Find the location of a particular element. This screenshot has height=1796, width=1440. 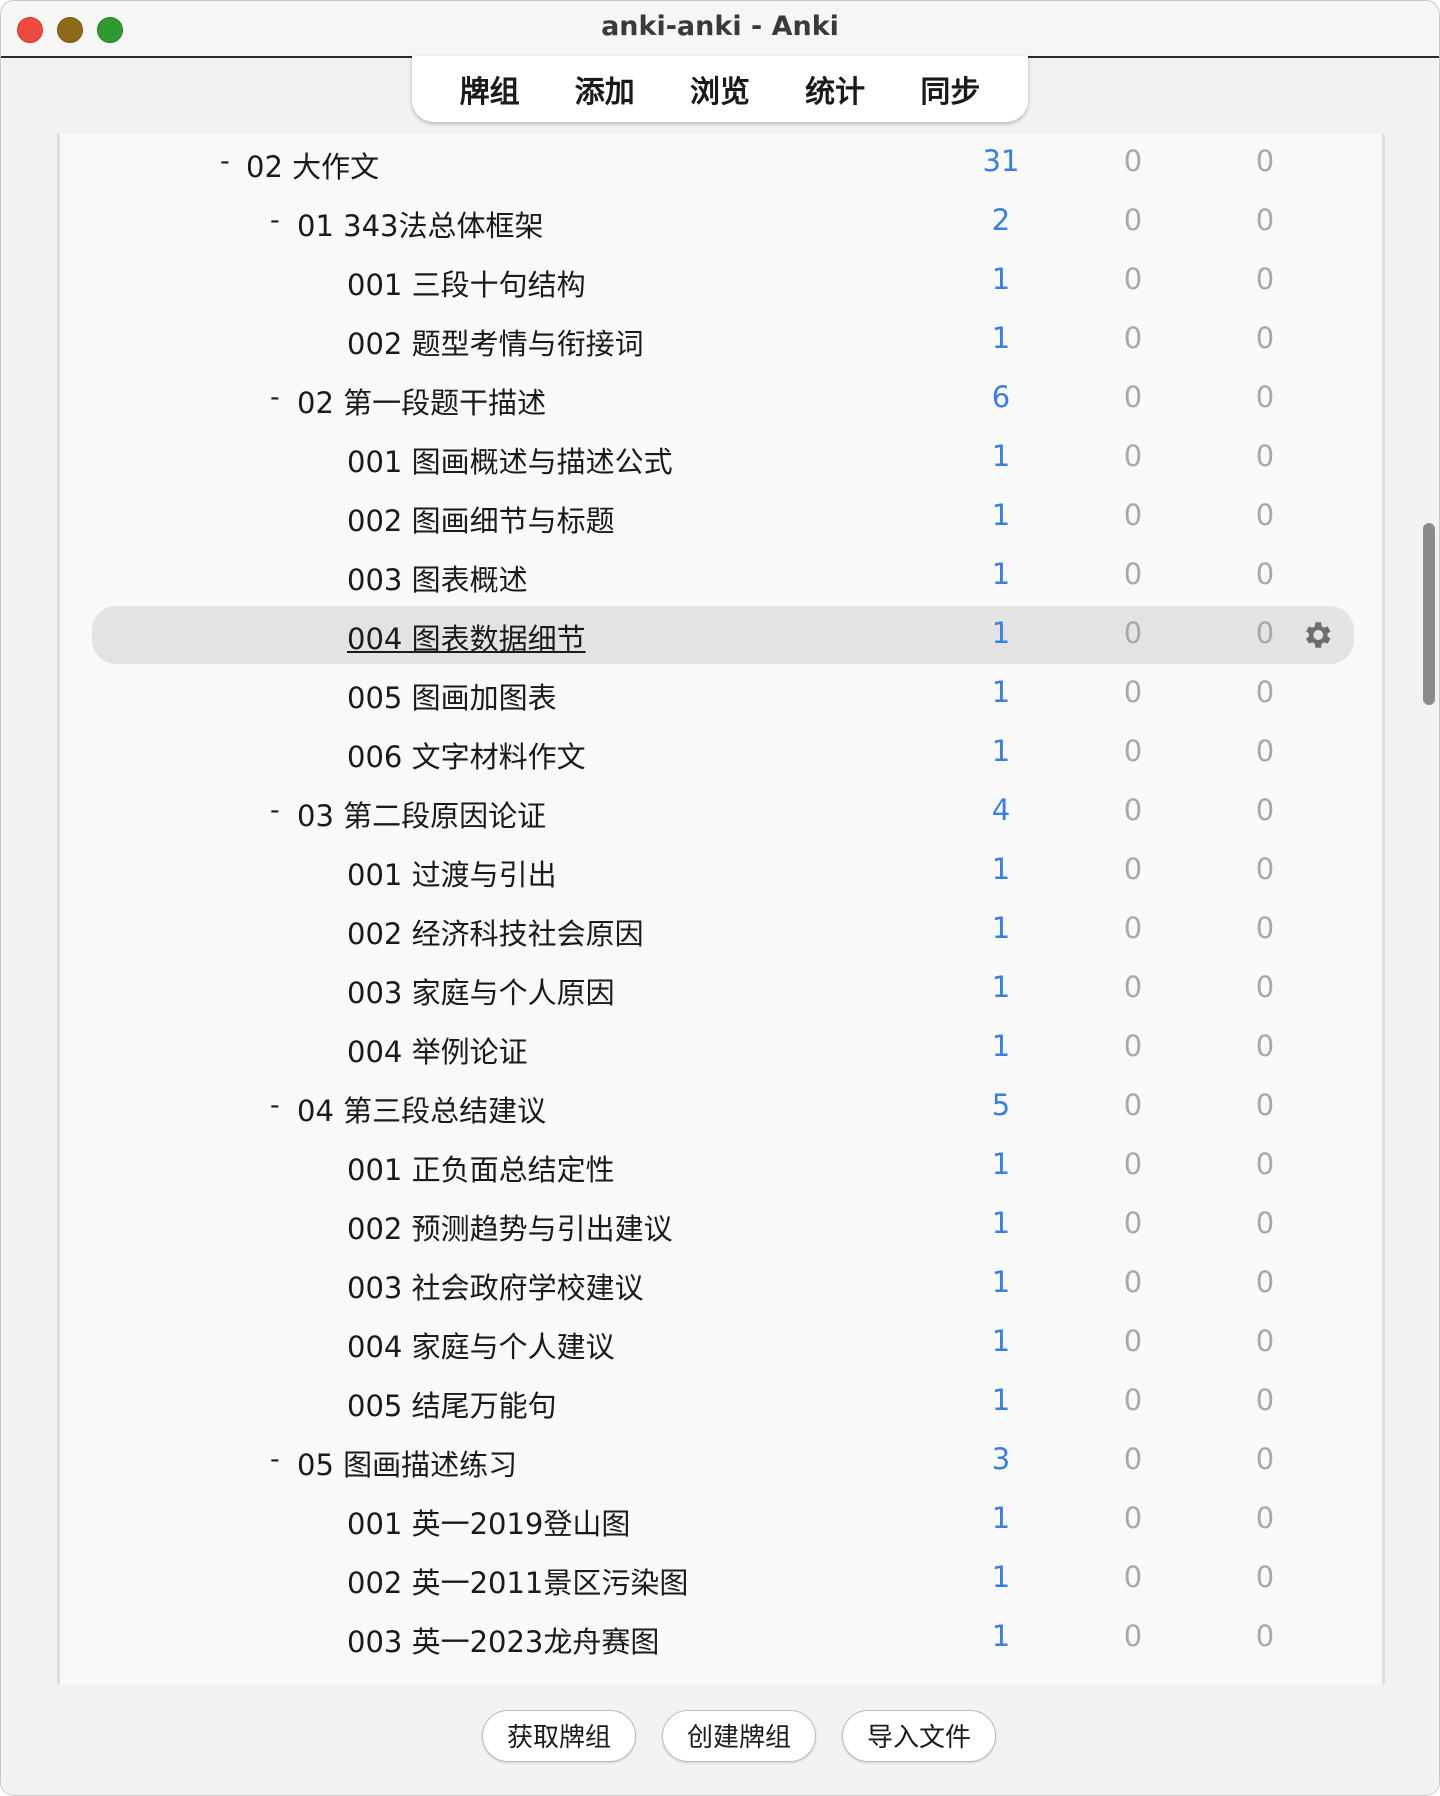

deck-row: 004 图表数据细节 1 0 0 is located at coordinates (723, 635).